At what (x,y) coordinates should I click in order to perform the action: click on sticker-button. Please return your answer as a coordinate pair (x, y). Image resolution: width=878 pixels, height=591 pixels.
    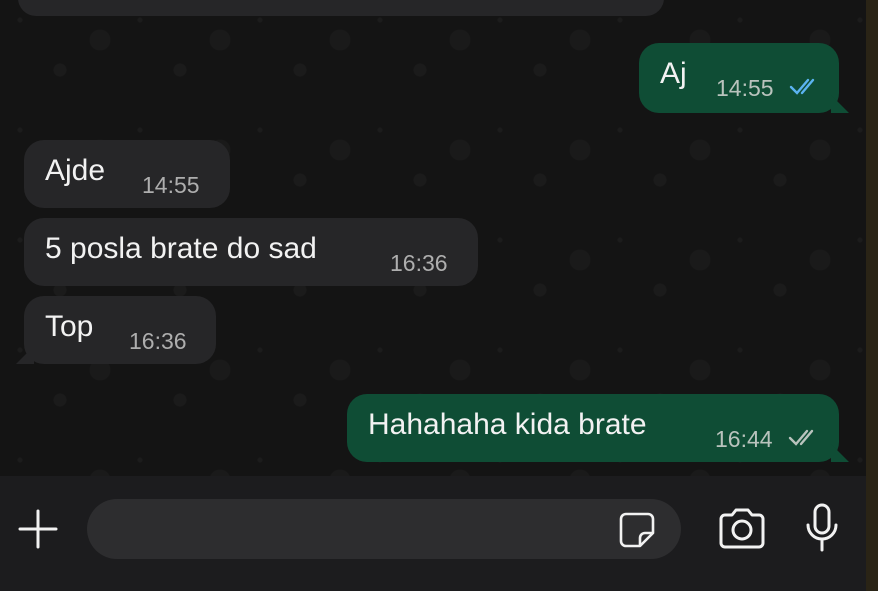
    Looking at the image, I should click on (637, 530).